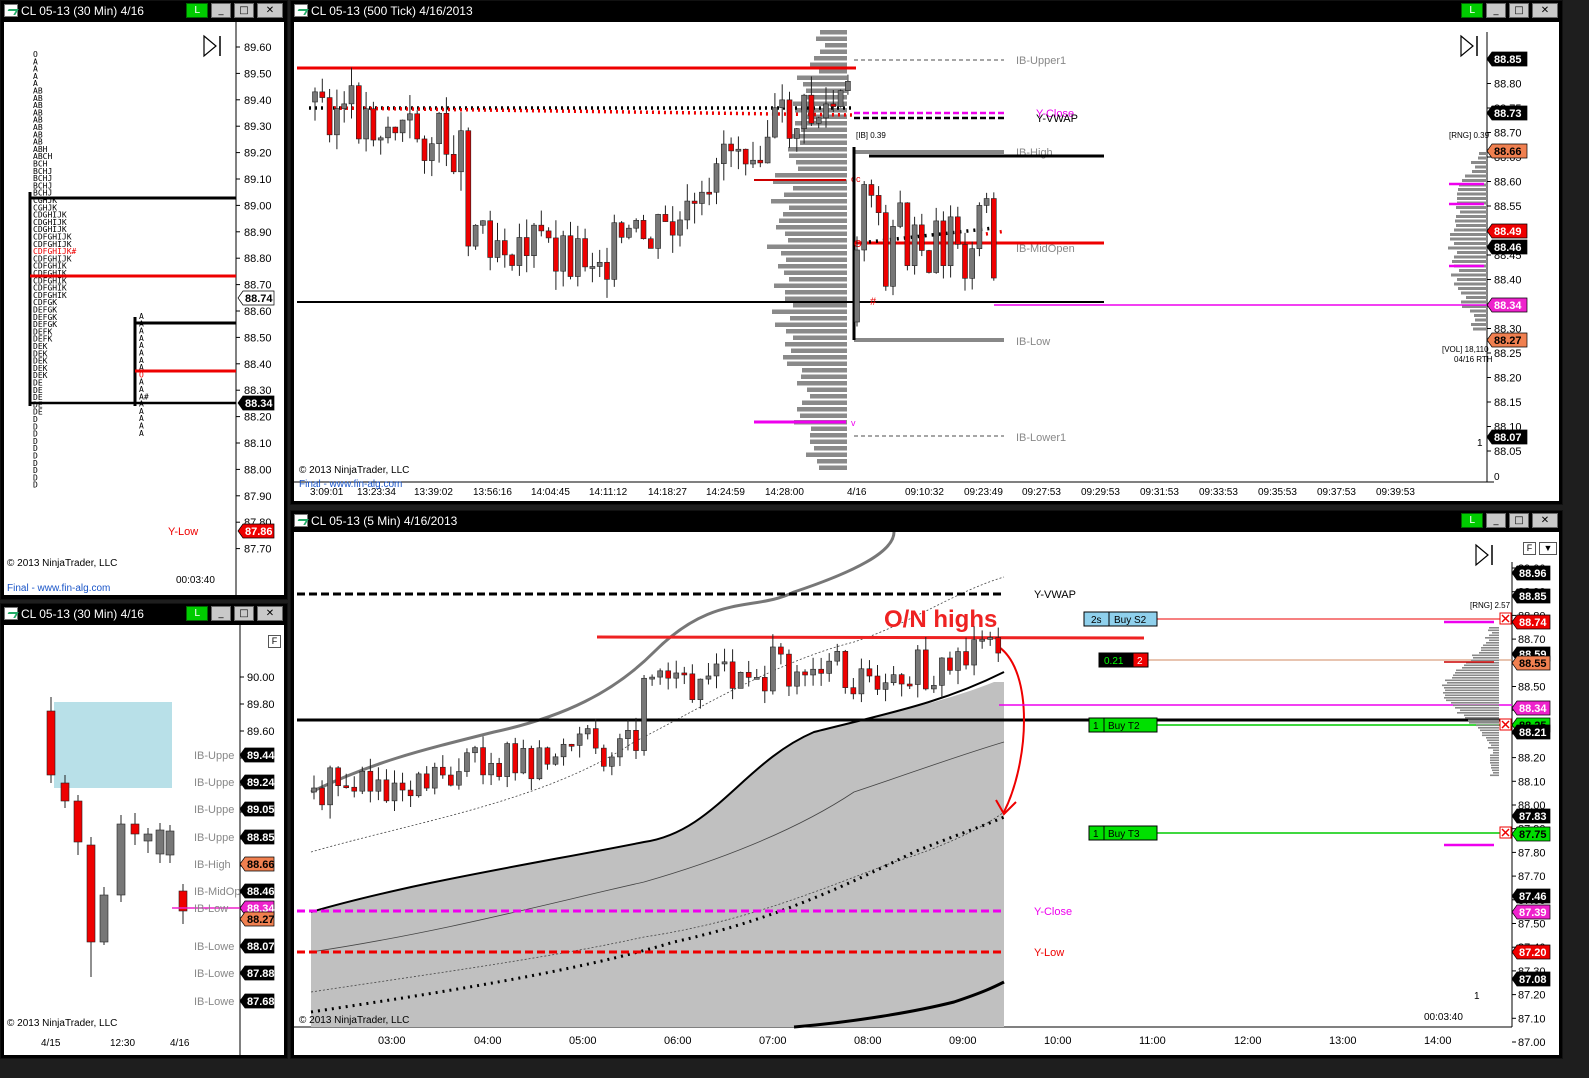 This screenshot has width=1589, height=1078. I want to click on y-tick-label: 87.70, so click(258, 550).